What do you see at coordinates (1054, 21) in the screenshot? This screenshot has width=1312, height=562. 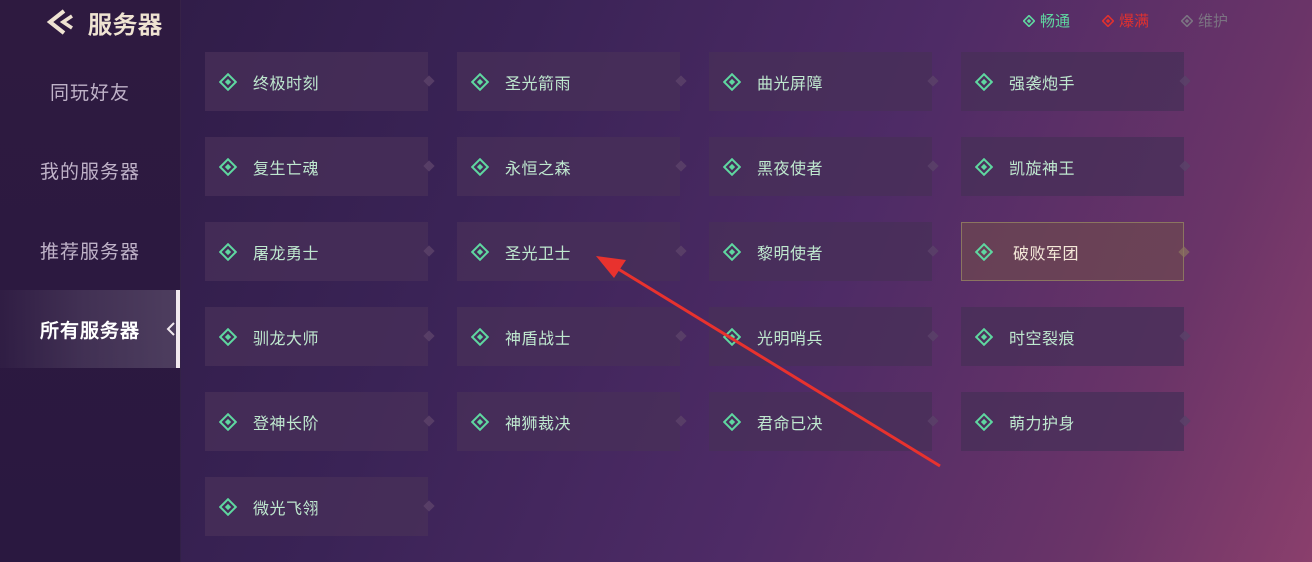 I see `legend-label: 畅通` at bounding box center [1054, 21].